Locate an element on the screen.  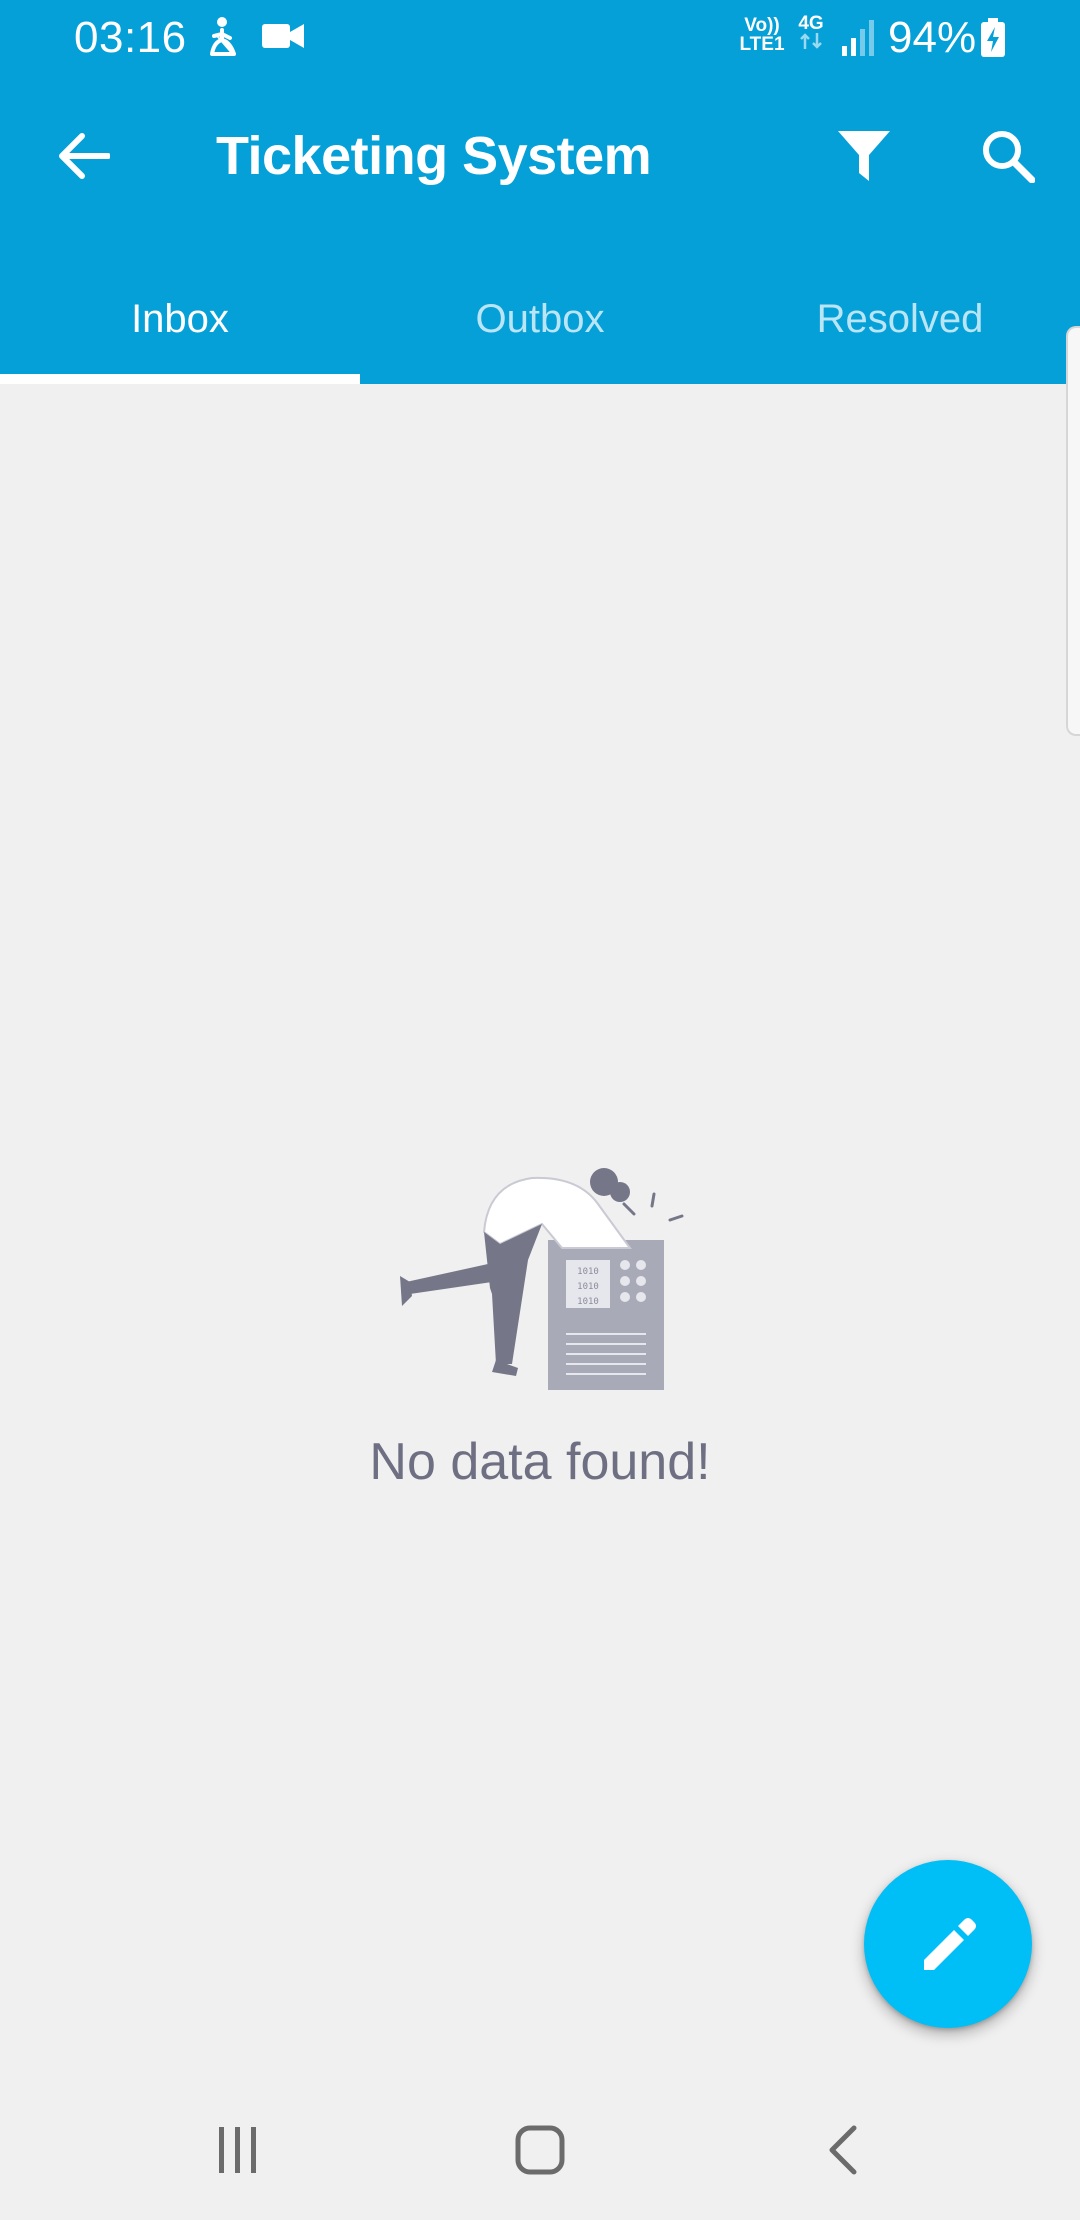
tab-outbox: Outbox is located at coordinates (540, 323).